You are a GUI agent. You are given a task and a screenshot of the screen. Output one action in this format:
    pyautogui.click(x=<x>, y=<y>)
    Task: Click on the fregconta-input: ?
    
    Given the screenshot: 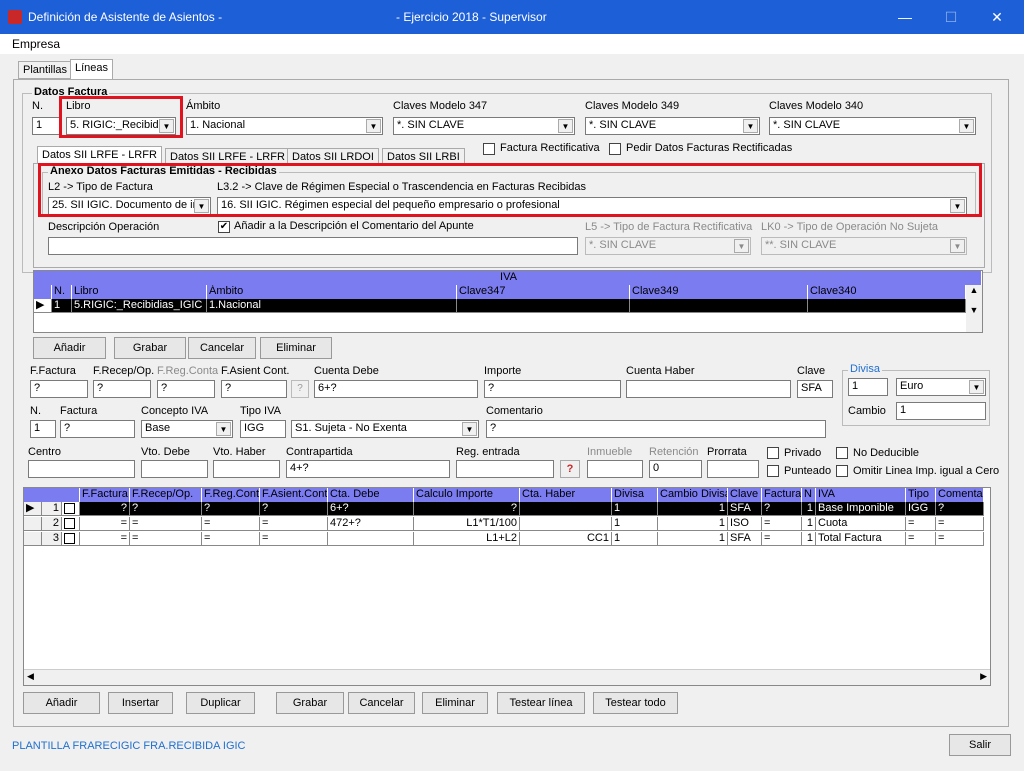 What is the action you would take?
    pyautogui.click(x=186, y=389)
    